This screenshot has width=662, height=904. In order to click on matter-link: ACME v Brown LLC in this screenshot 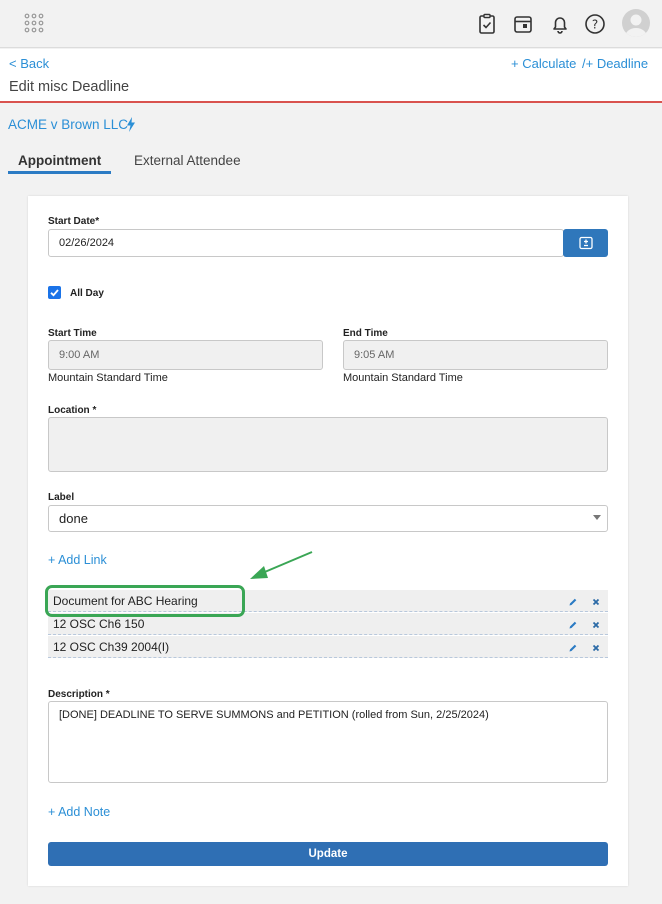, I will do `click(68, 124)`.